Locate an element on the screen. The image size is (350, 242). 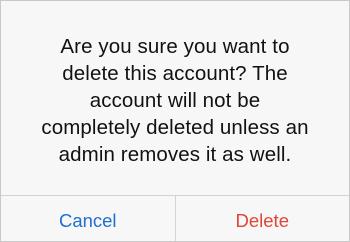
alert-message-line: completely deleted unless an is located at coordinates (175, 127).